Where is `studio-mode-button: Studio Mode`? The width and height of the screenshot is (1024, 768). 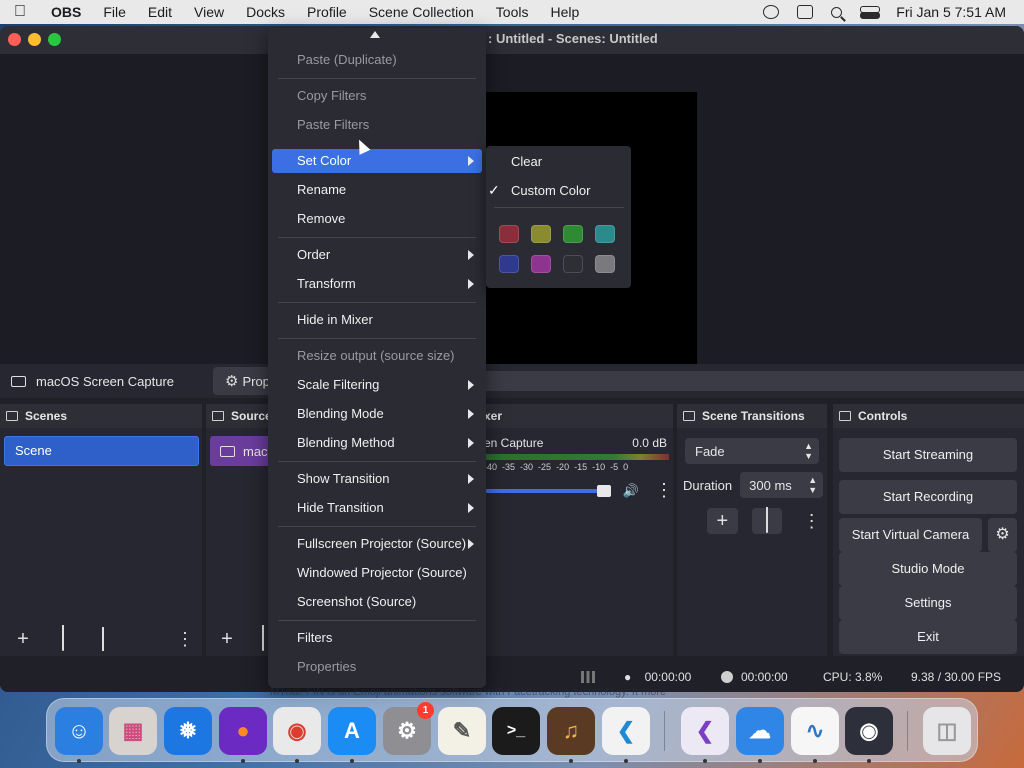 studio-mode-button: Studio Mode is located at coordinates (928, 569).